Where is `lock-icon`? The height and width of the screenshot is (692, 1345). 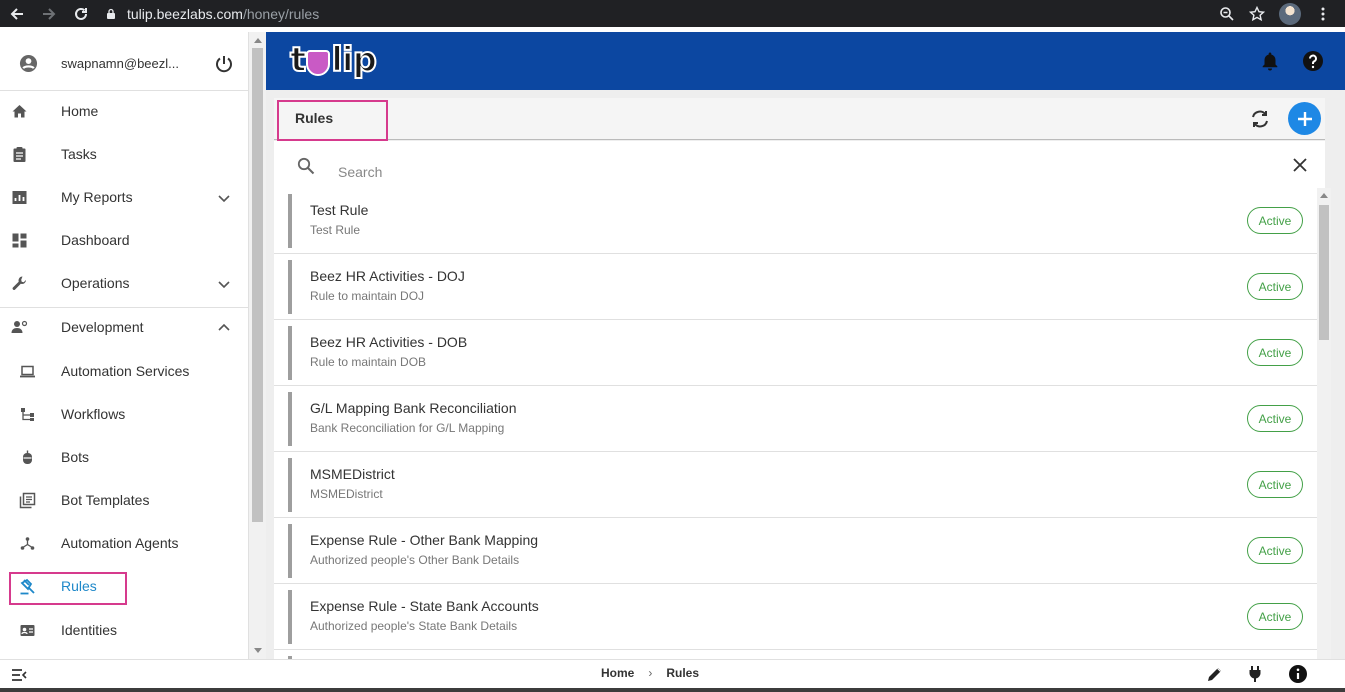
lock-icon is located at coordinates (111, 13).